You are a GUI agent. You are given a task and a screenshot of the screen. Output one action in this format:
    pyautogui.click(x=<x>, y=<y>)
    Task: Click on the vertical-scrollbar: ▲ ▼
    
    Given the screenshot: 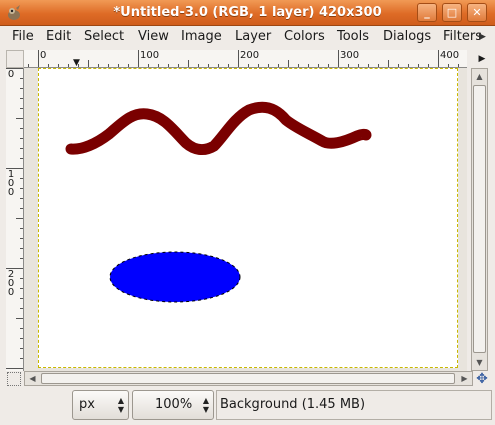 What is the action you would take?
    pyautogui.click(x=479, y=219)
    